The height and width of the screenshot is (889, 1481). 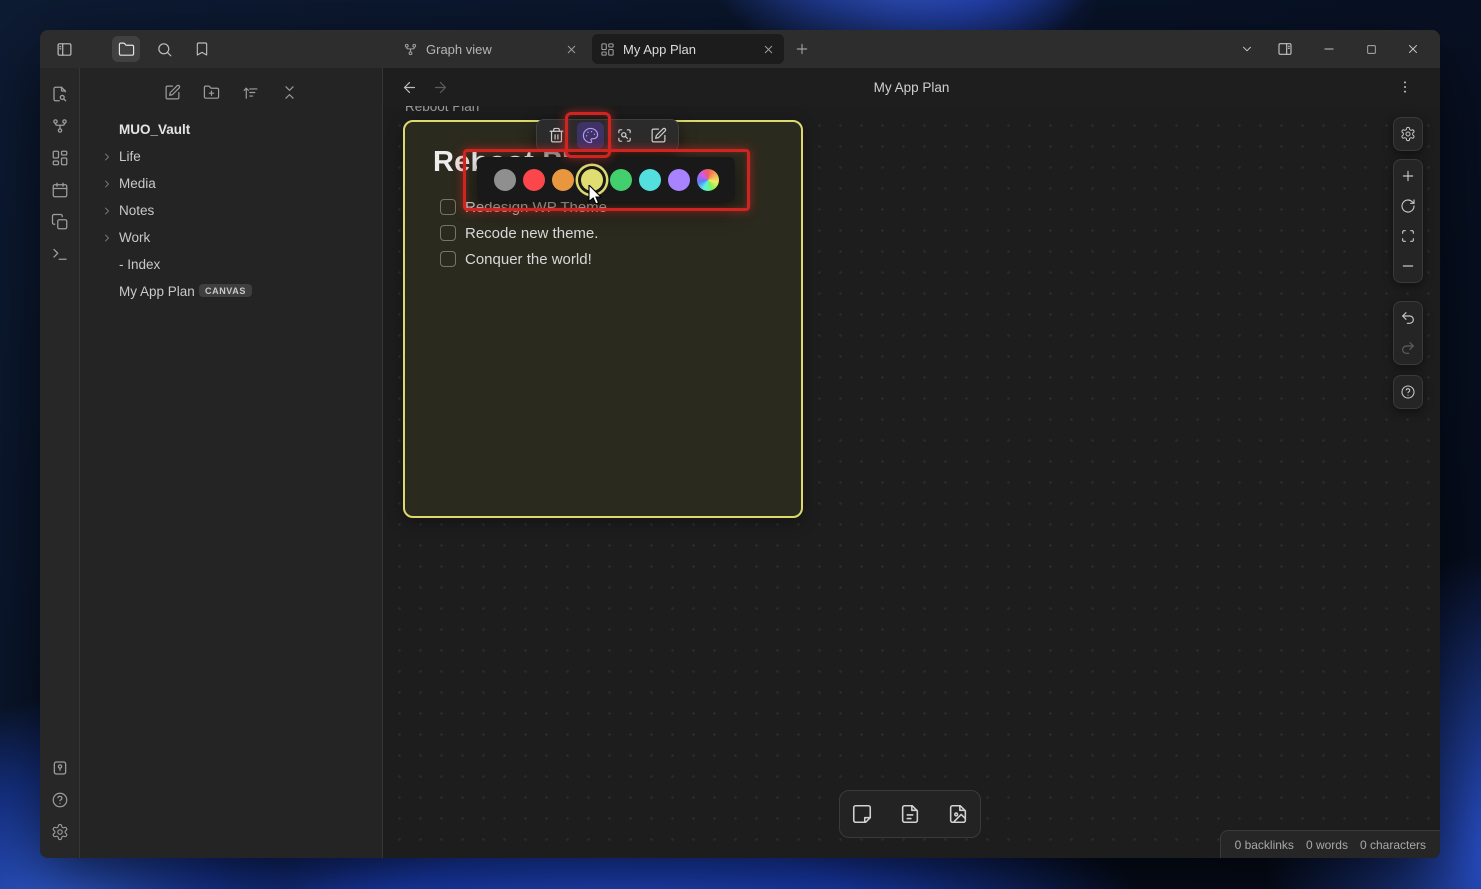 What do you see at coordinates (173, 92) in the screenshot?
I see `new-note-button` at bounding box center [173, 92].